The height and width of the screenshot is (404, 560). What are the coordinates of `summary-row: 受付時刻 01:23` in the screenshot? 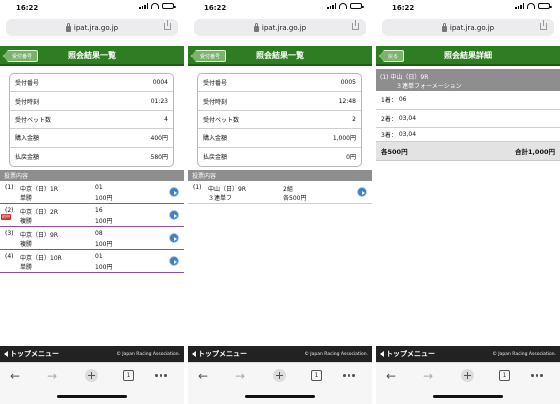 It's located at (91, 101).